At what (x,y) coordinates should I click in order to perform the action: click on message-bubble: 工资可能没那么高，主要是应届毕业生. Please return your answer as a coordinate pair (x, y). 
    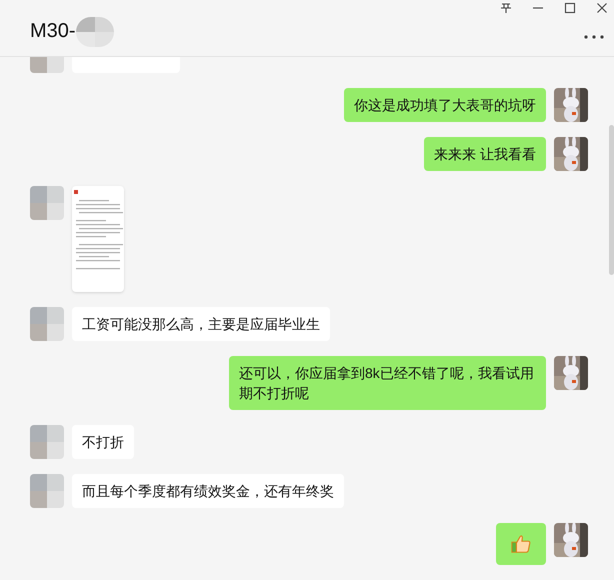
    Looking at the image, I should click on (201, 324).